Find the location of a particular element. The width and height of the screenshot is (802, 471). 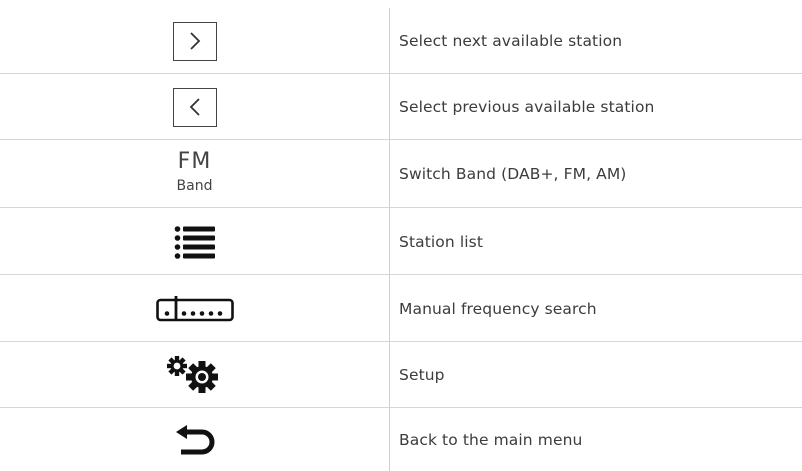

previous-station-button is located at coordinates (194, 107).